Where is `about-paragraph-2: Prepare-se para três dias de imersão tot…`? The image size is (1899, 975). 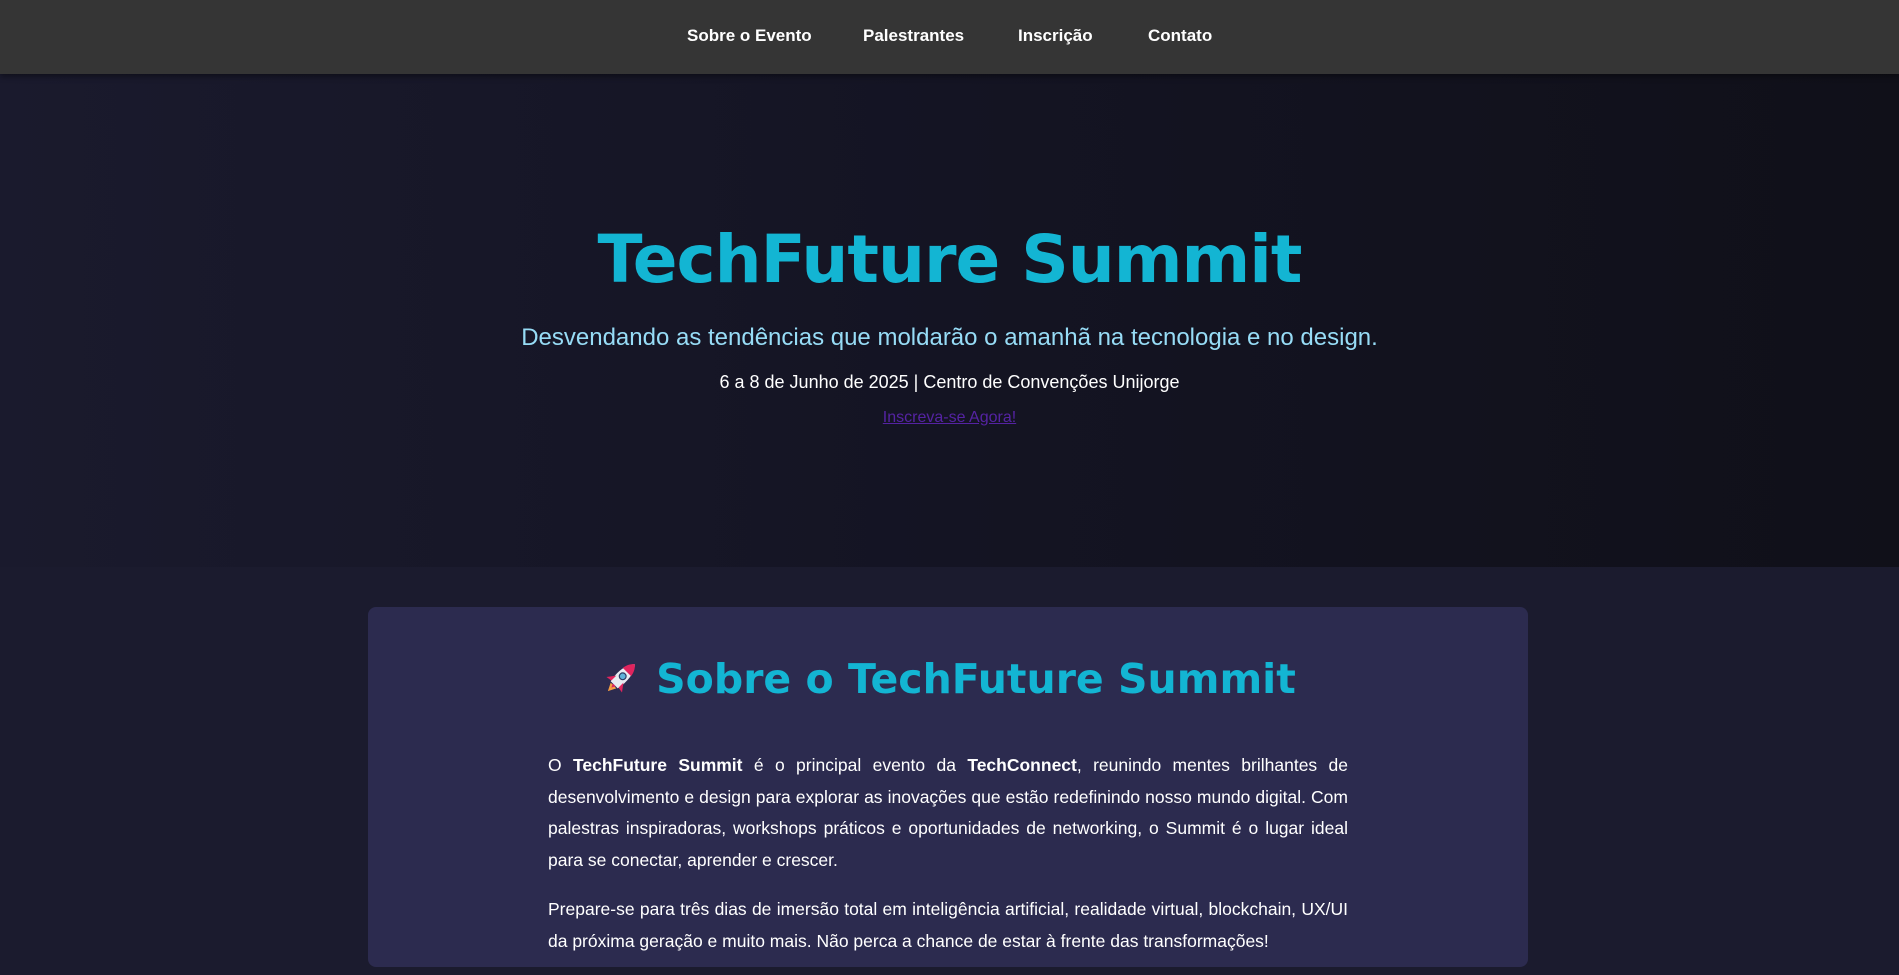
about-paragraph-2: Prepare-se para três dias de imersão tot… is located at coordinates (948, 925).